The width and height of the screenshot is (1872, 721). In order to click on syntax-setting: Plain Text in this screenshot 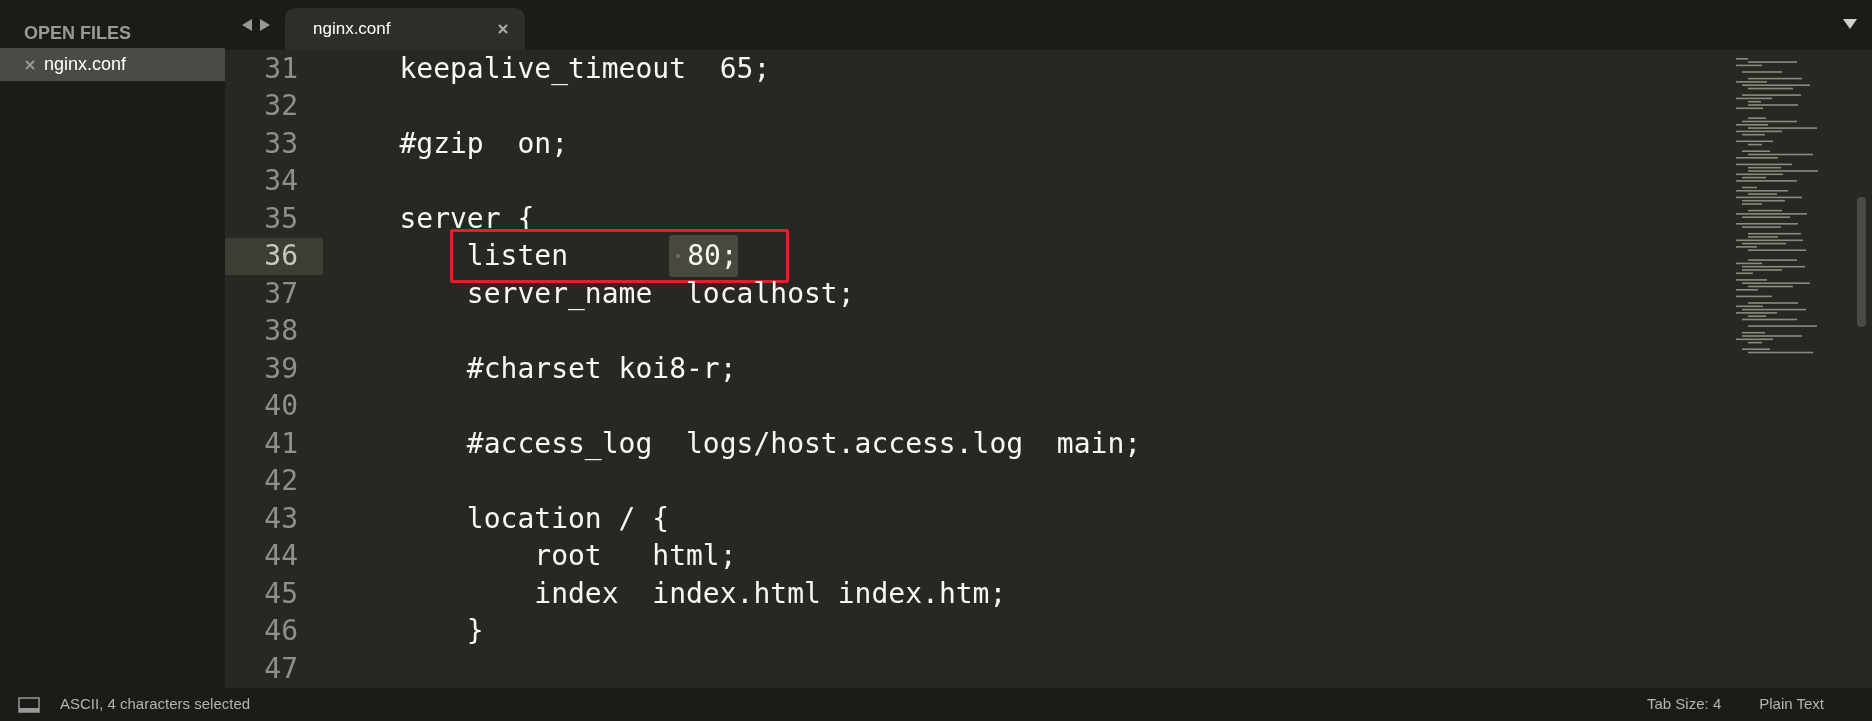, I will do `click(1791, 704)`.